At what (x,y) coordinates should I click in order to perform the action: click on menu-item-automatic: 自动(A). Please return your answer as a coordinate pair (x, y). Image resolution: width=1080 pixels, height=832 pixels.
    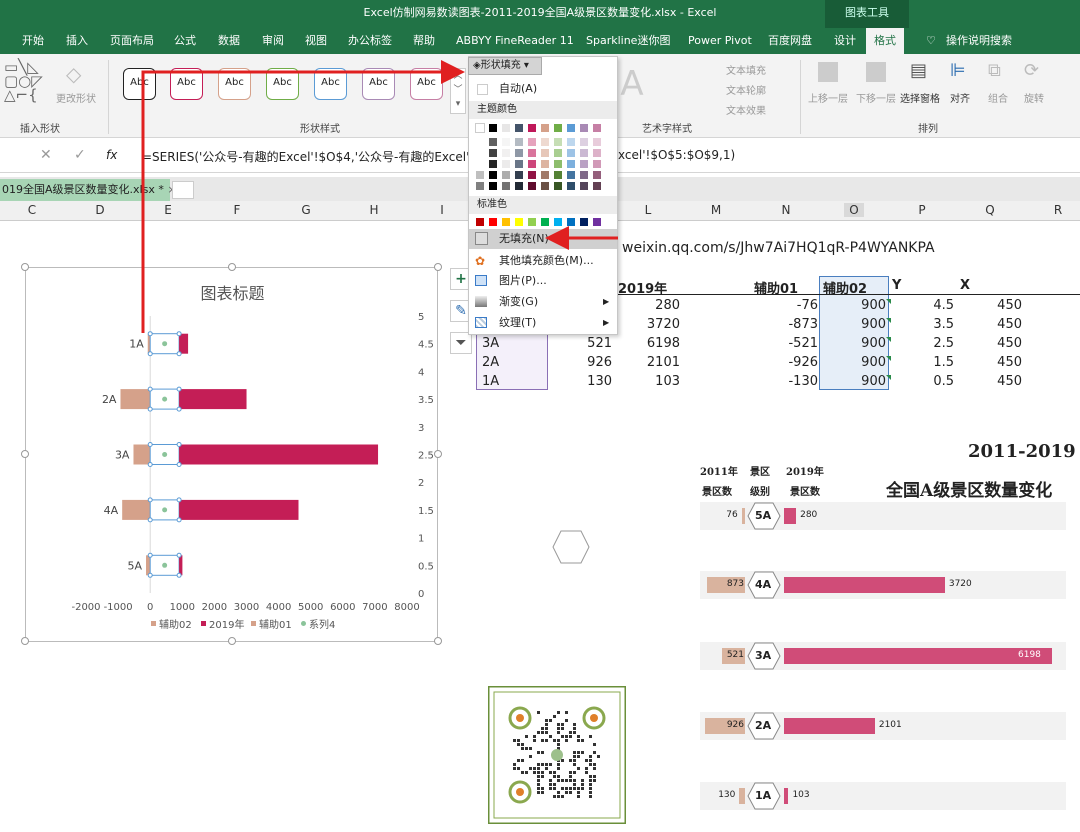
    Looking at the image, I should click on (543, 89).